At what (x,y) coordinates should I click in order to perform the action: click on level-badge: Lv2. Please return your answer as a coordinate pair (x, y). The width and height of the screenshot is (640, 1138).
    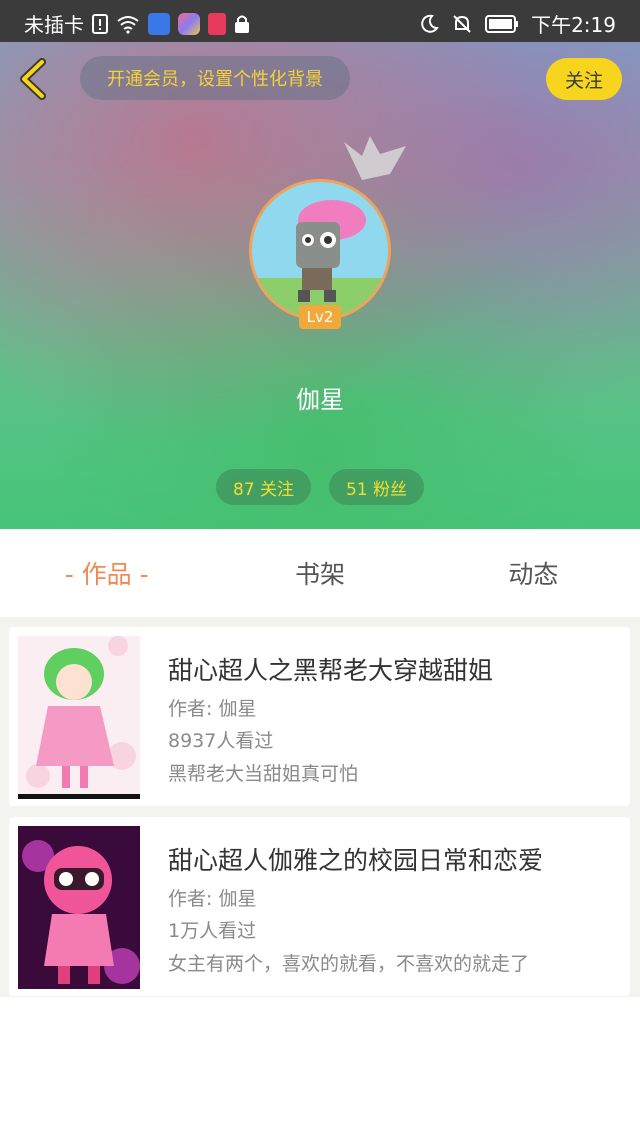
    Looking at the image, I should click on (320, 317).